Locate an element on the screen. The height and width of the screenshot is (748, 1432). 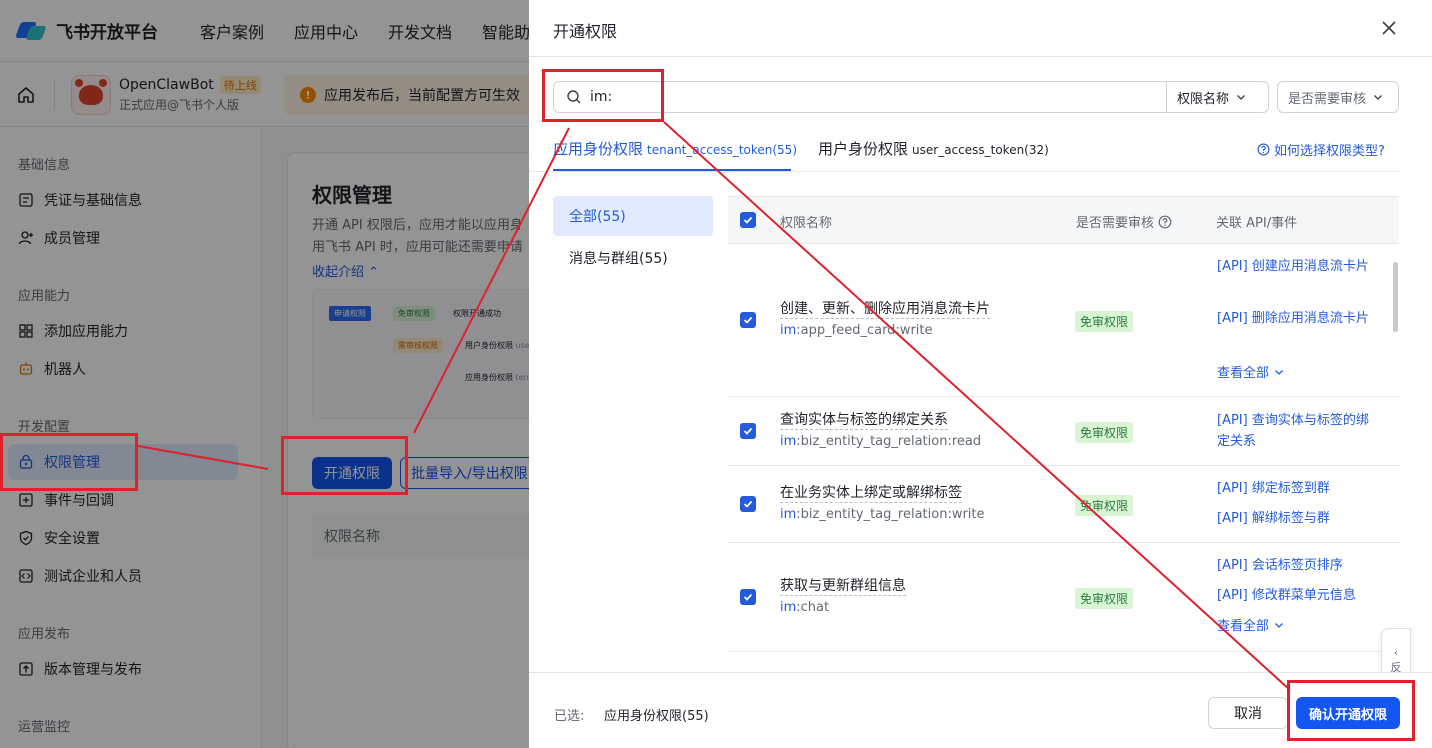
api-link: [API] 创建应用消息流卡片 is located at coordinates (1297, 266).